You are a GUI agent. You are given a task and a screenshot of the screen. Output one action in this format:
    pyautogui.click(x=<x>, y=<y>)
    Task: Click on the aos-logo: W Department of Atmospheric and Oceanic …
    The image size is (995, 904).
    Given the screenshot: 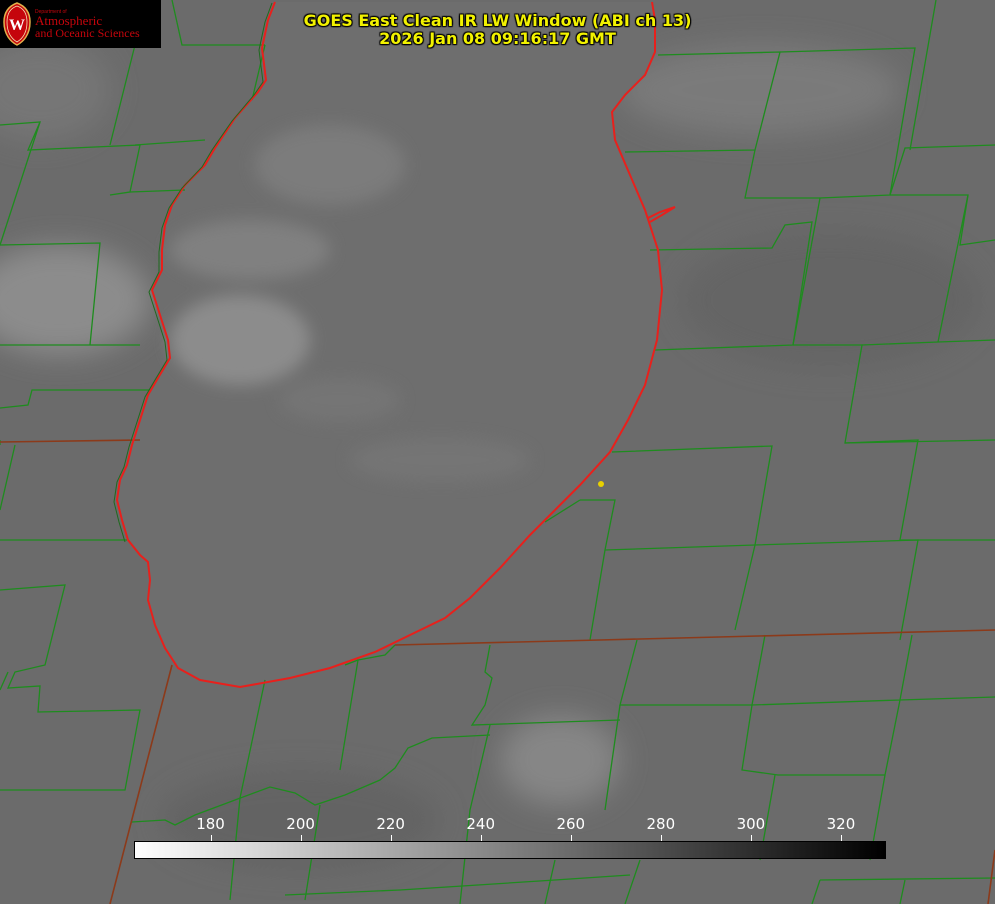 What is the action you would take?
    pyautogui.click(x=80, y=24)
    